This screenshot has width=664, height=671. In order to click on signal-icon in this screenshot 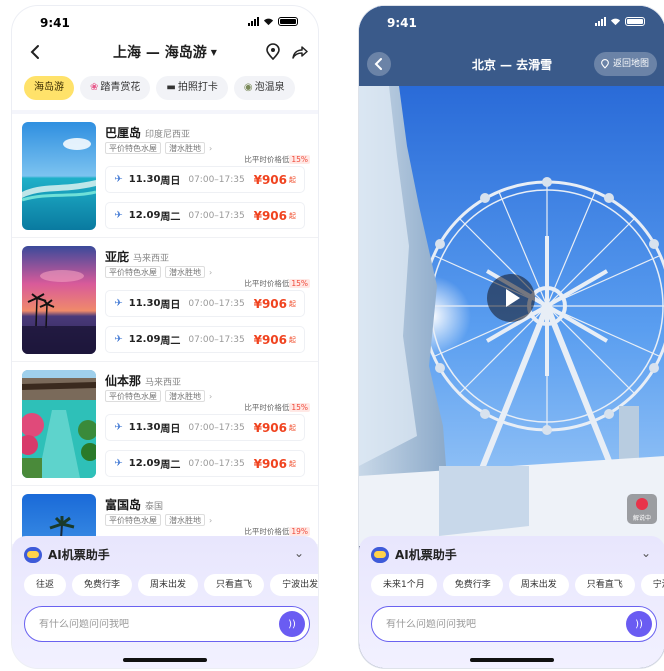, I will do `click(253, 21)`.